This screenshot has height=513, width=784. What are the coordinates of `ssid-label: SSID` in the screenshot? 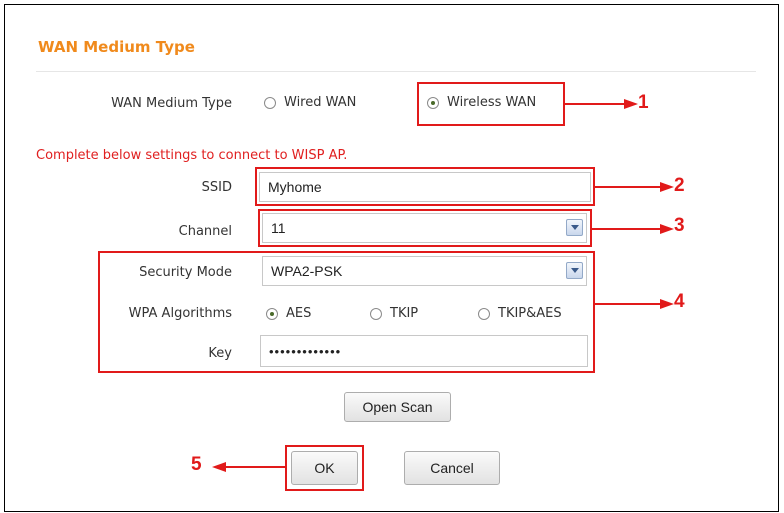 It's located at (216, 187).